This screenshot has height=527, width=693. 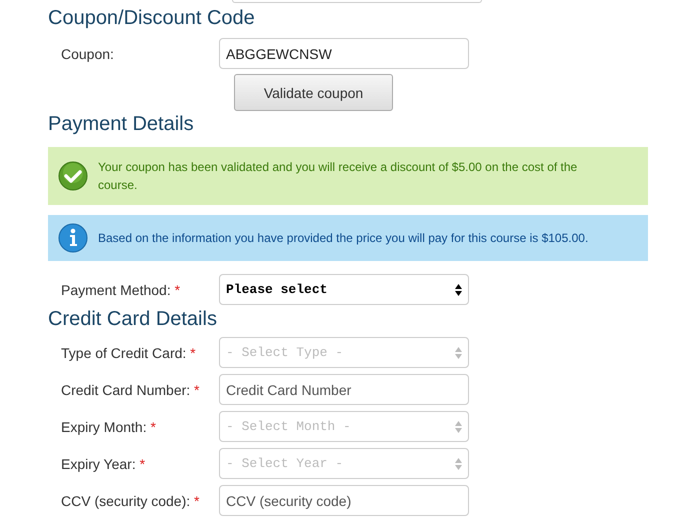 What do you see at coordinates (130, 500) in the screenshot?
I see `field-label: CCV (security code): *` at bounding box center [130, 500].